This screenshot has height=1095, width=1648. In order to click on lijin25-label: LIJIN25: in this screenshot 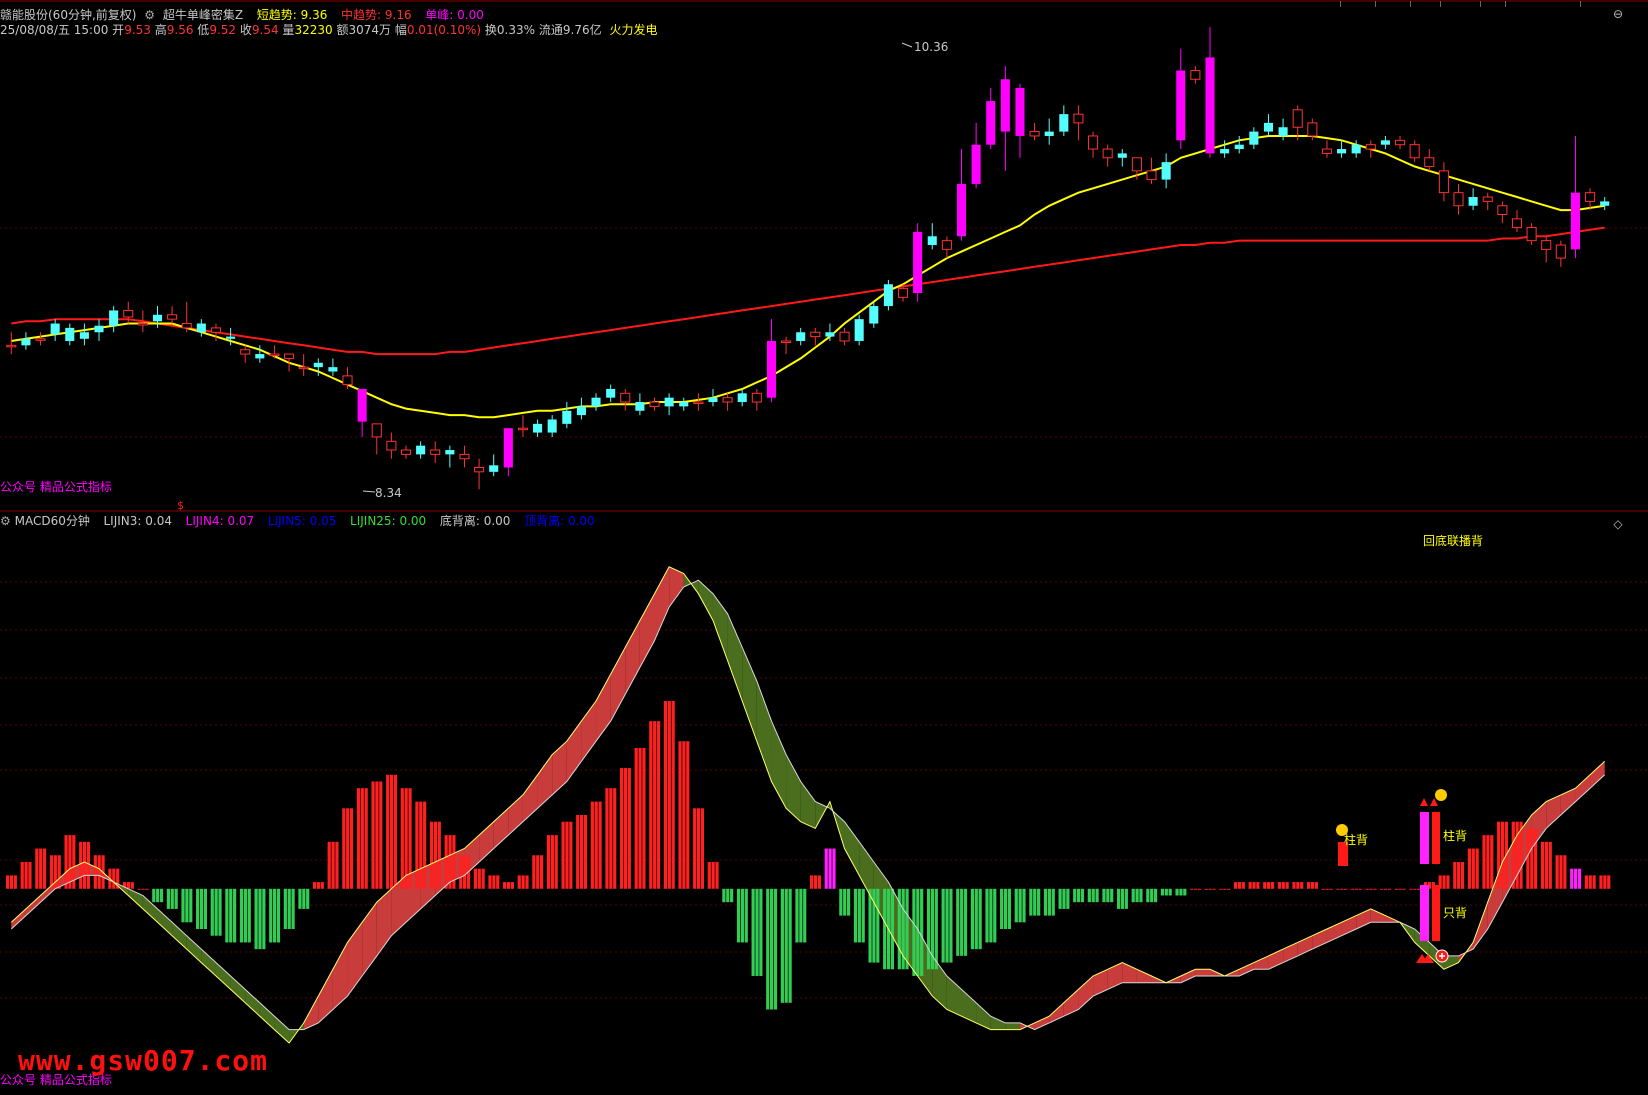, I will do `click(373, 521)`.